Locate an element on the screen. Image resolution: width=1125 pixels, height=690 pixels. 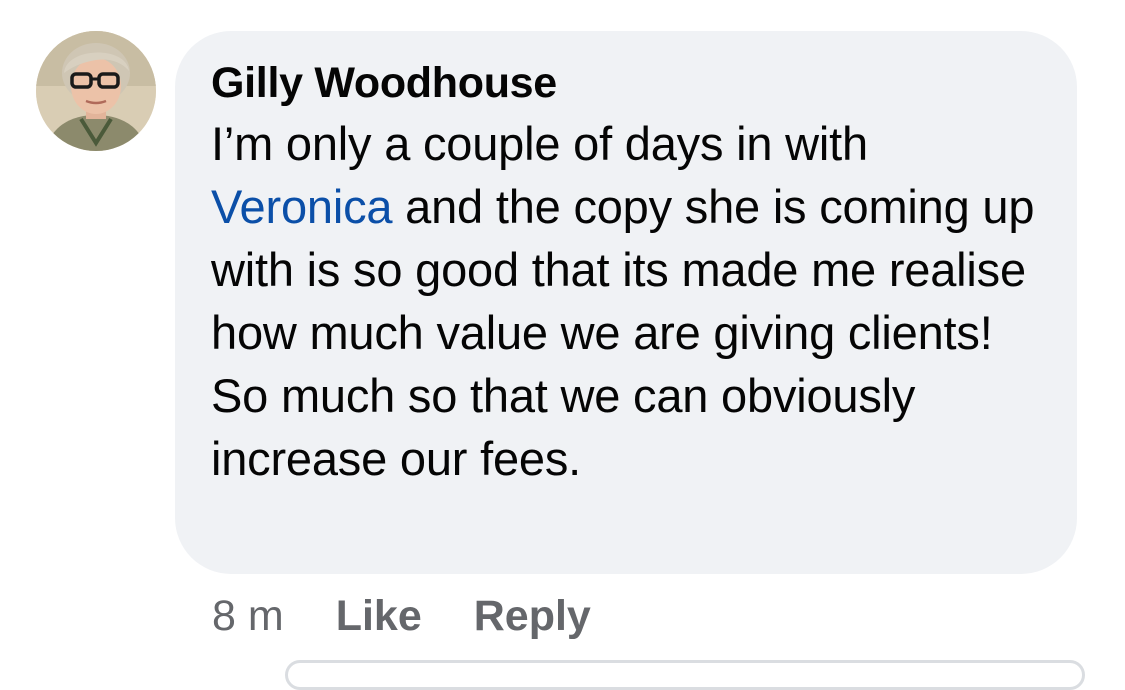
avatar is located at coordinates (96, 91).